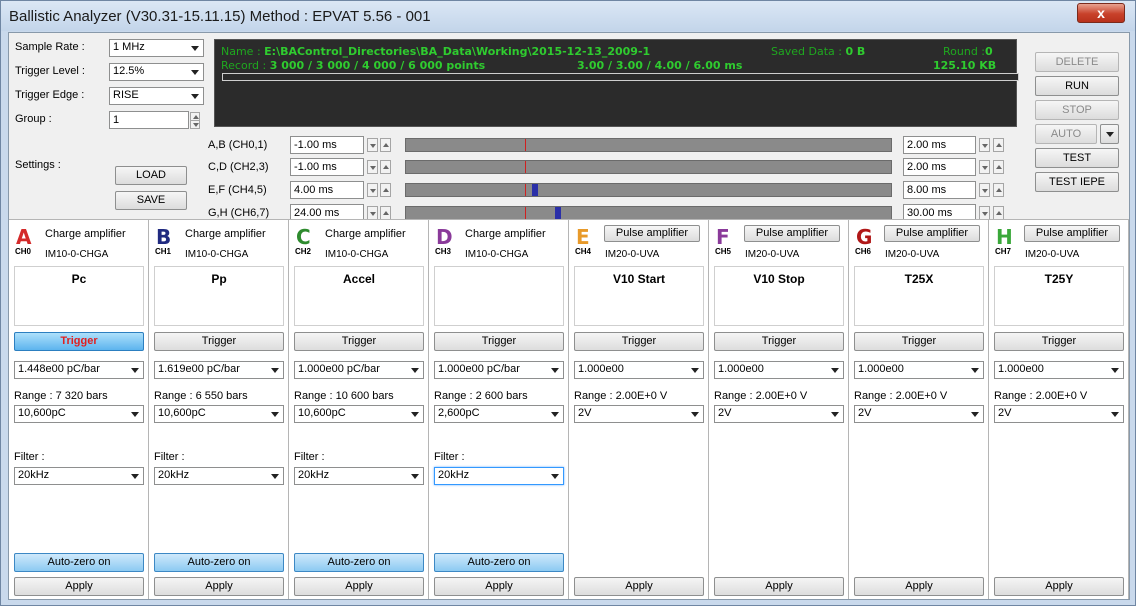  What do you see at coordinates (151, 175) in the screenshot?
I see `load-button: LOAD` at bounding box center [151, 175].